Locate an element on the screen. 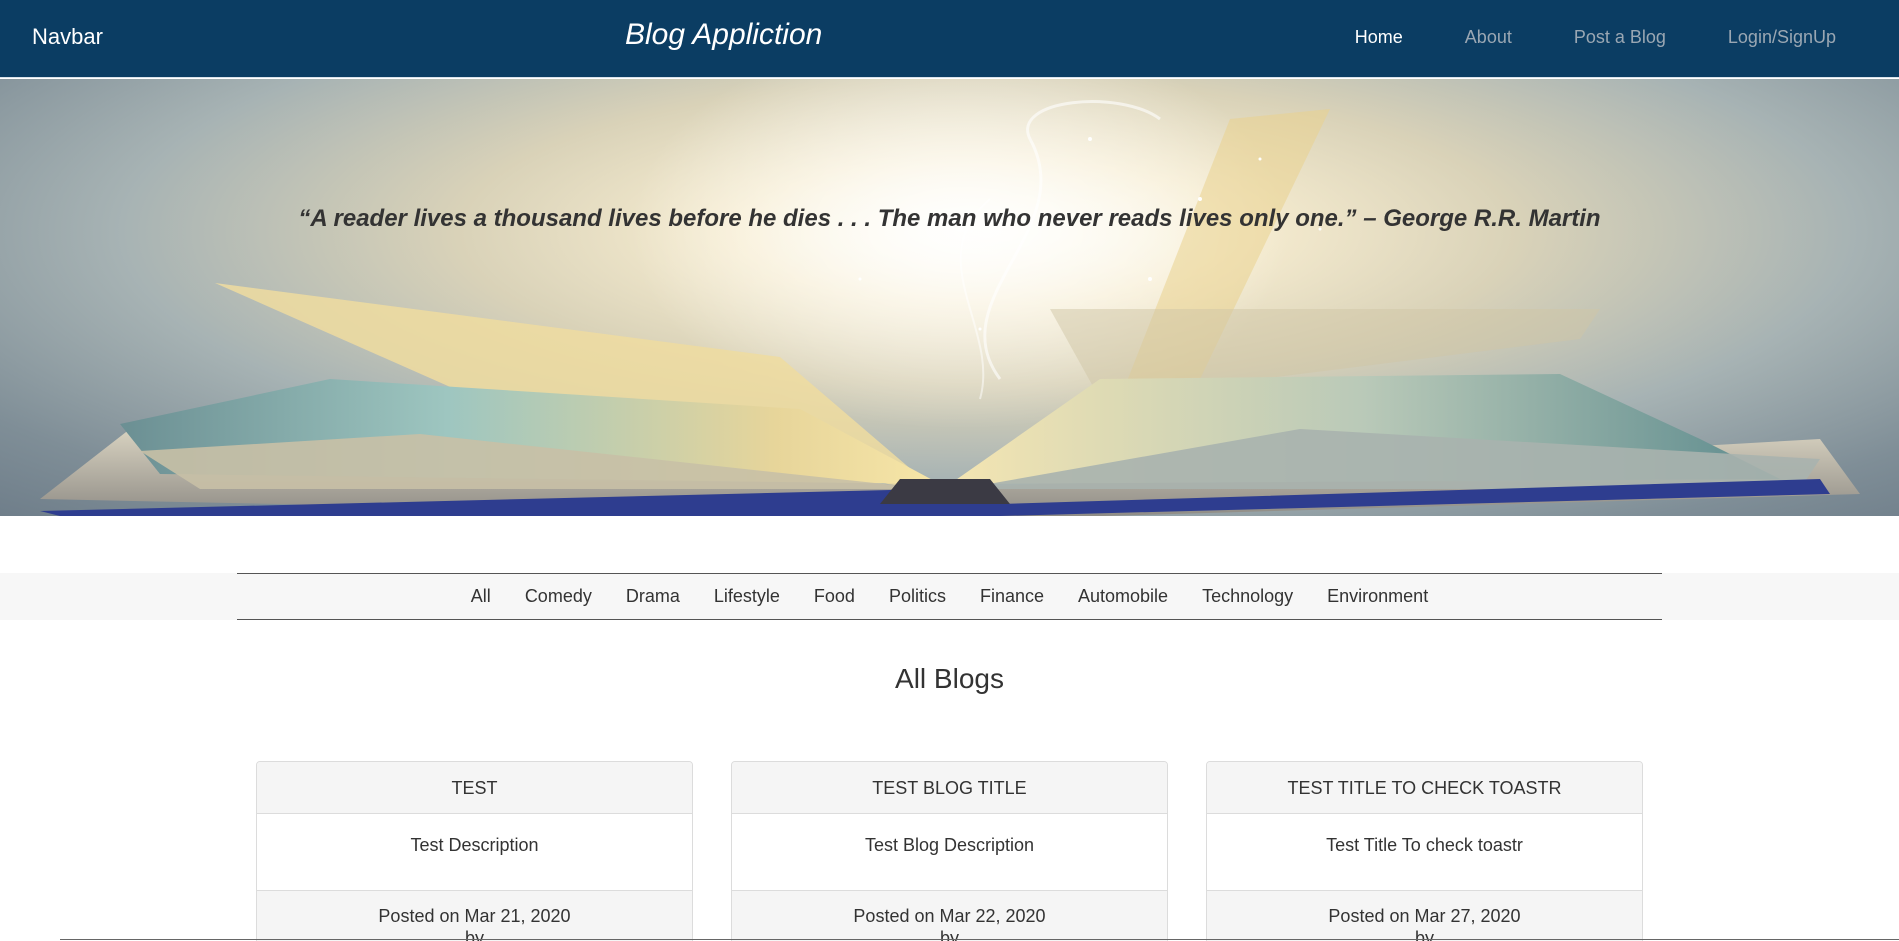  category-drama: Drama is located at coordinates (653, 596).